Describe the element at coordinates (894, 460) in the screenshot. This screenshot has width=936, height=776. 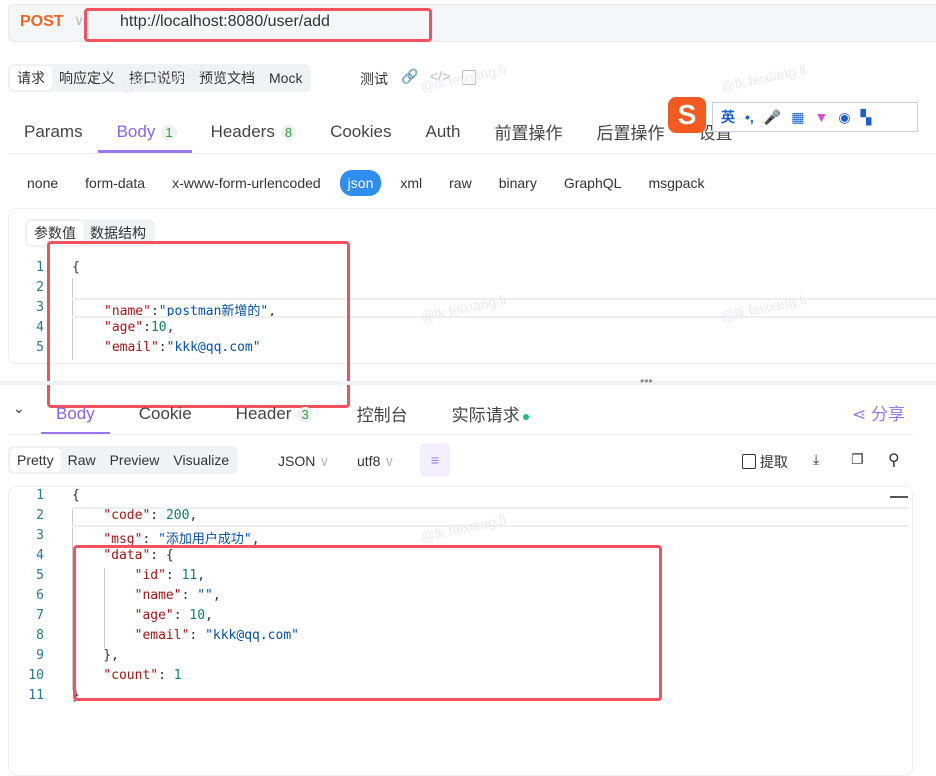
I see `search-icon: ⚲` at that location.